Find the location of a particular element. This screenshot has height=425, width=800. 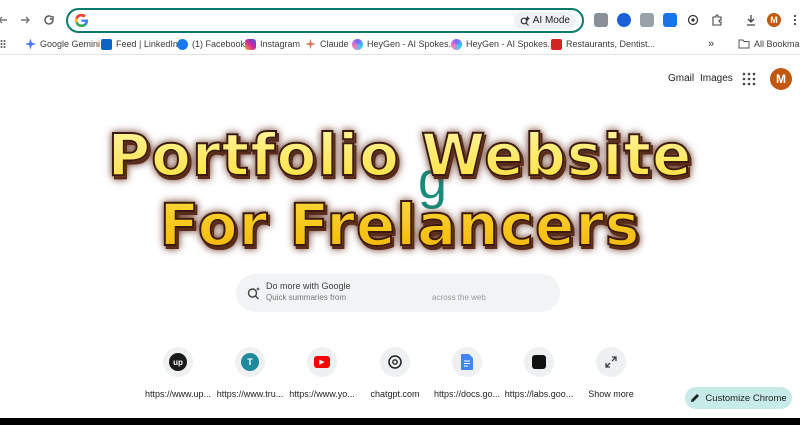

google-g-icon is located at coordinates (81, 20).